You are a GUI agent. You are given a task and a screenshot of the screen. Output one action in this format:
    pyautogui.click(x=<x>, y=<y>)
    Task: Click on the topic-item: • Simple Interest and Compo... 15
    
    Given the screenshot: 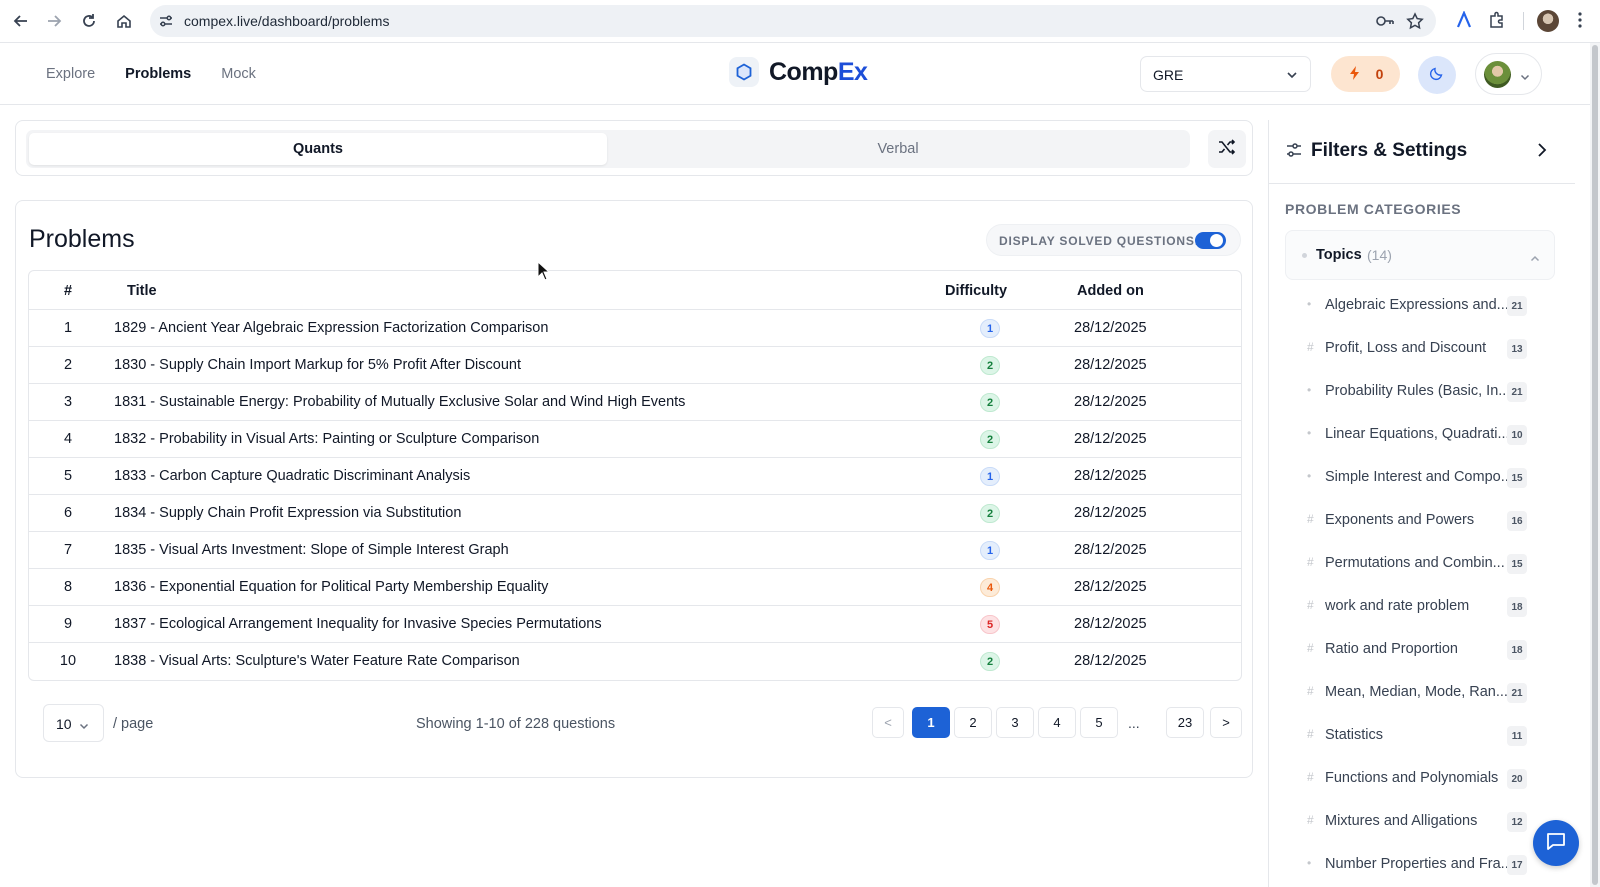 What is the action you would take?
    pyautogui.click(x=1420, y=478)
    